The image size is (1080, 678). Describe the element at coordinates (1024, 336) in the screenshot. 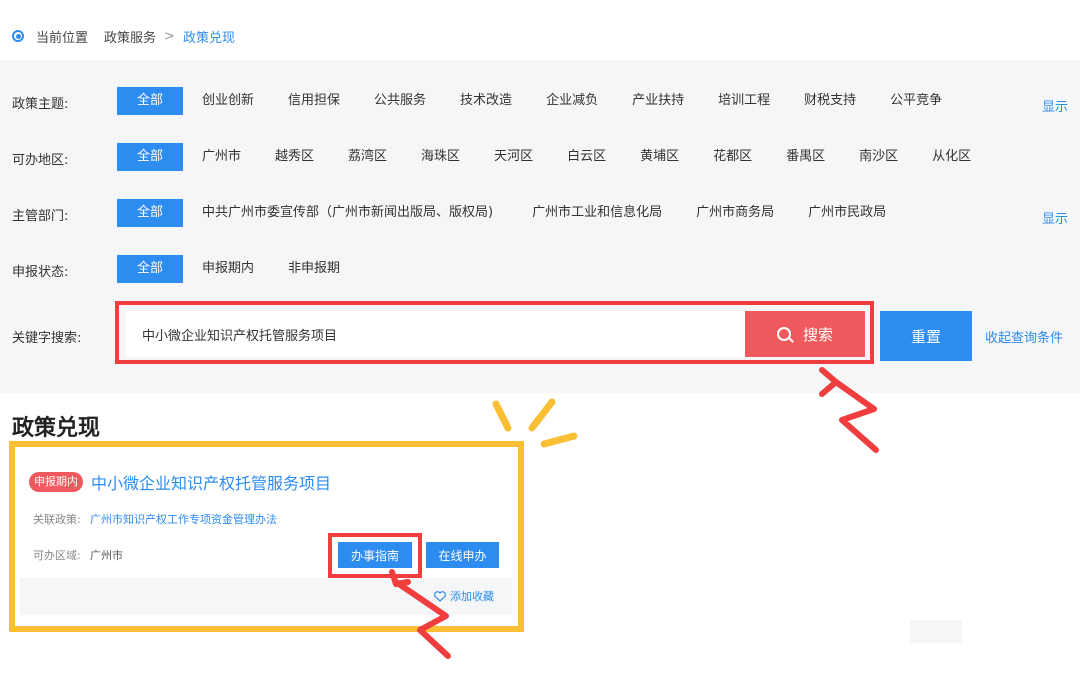

I see `collapse-filters-link: 收起查询条件` at that location.